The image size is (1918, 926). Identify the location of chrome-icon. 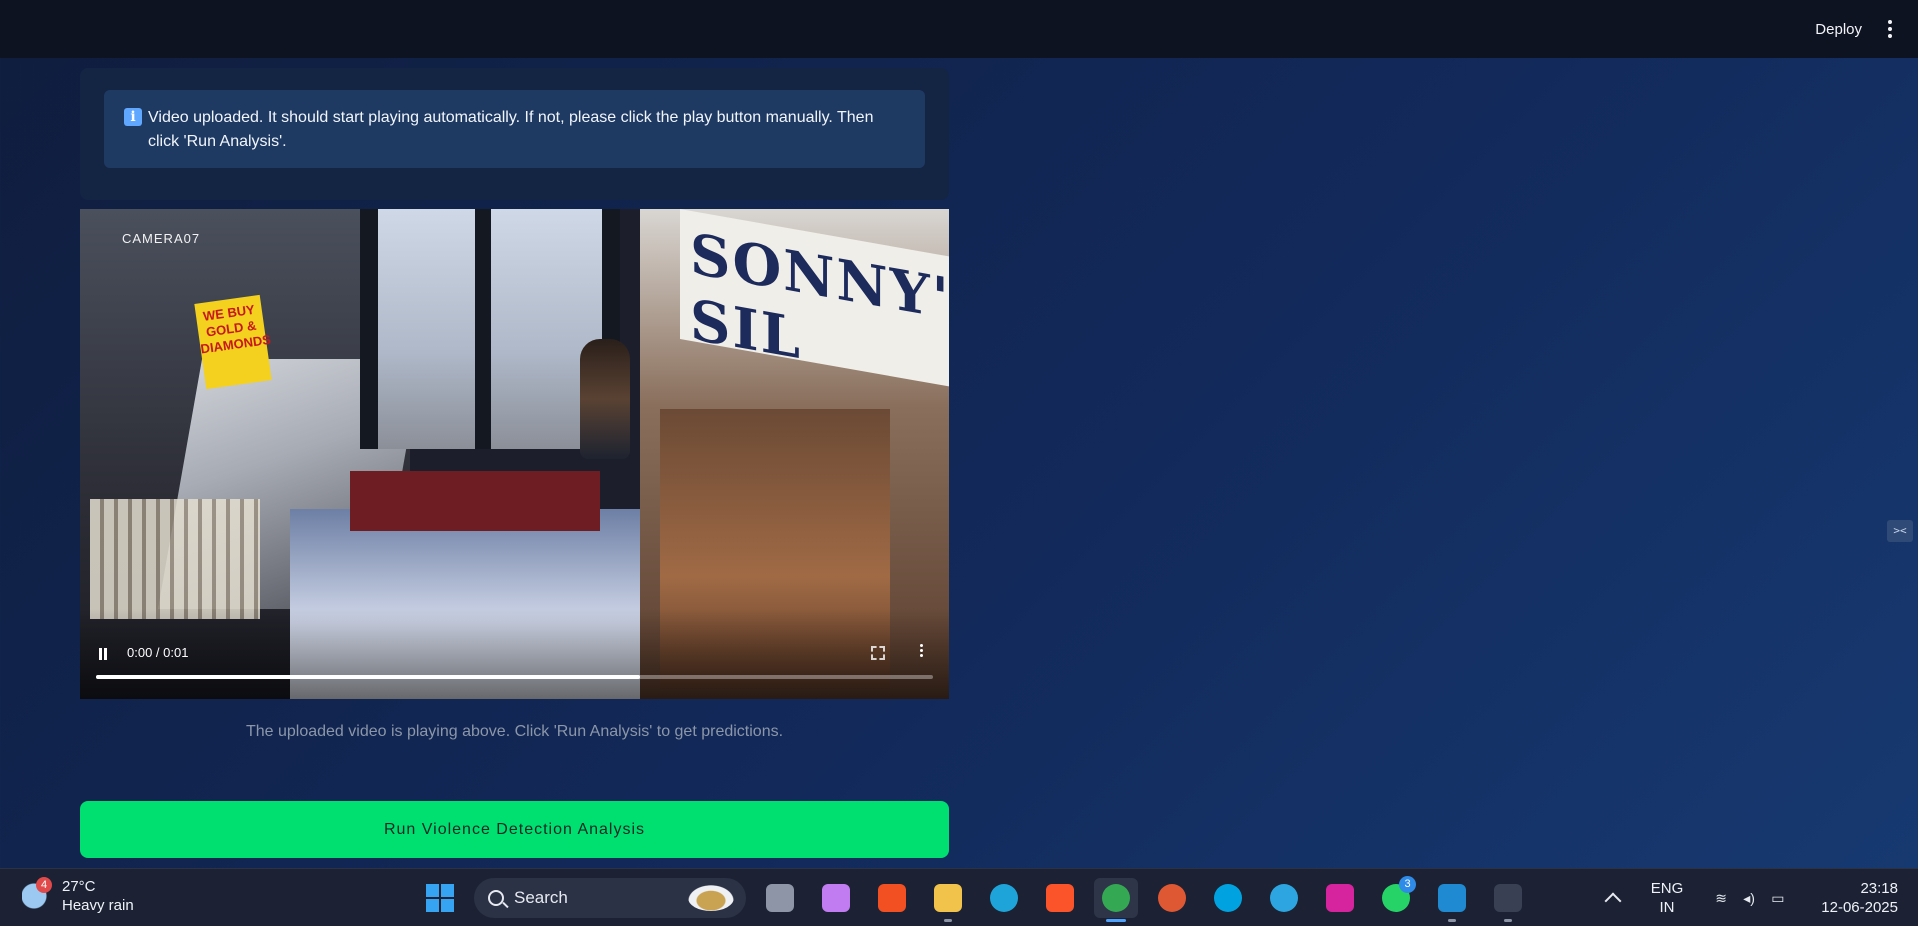
(1116, 898).